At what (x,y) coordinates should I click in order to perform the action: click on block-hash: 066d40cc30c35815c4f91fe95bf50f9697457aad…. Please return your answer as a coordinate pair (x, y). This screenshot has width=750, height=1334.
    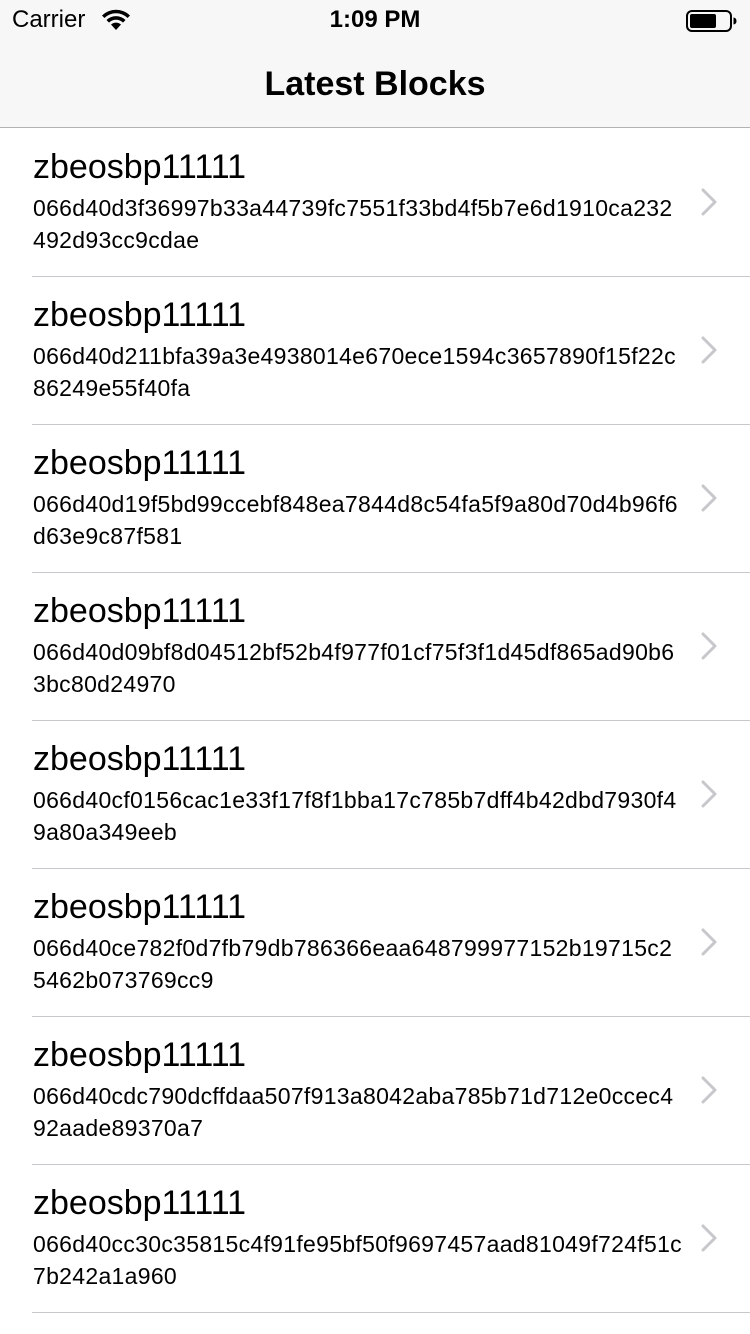
    Looking at the image, I should click on (357, 1260).